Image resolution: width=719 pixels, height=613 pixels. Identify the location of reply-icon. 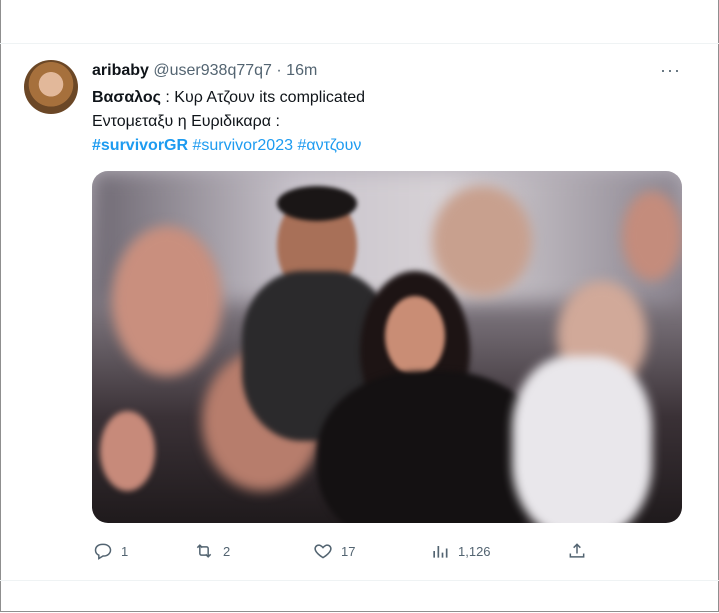
(103, 551).